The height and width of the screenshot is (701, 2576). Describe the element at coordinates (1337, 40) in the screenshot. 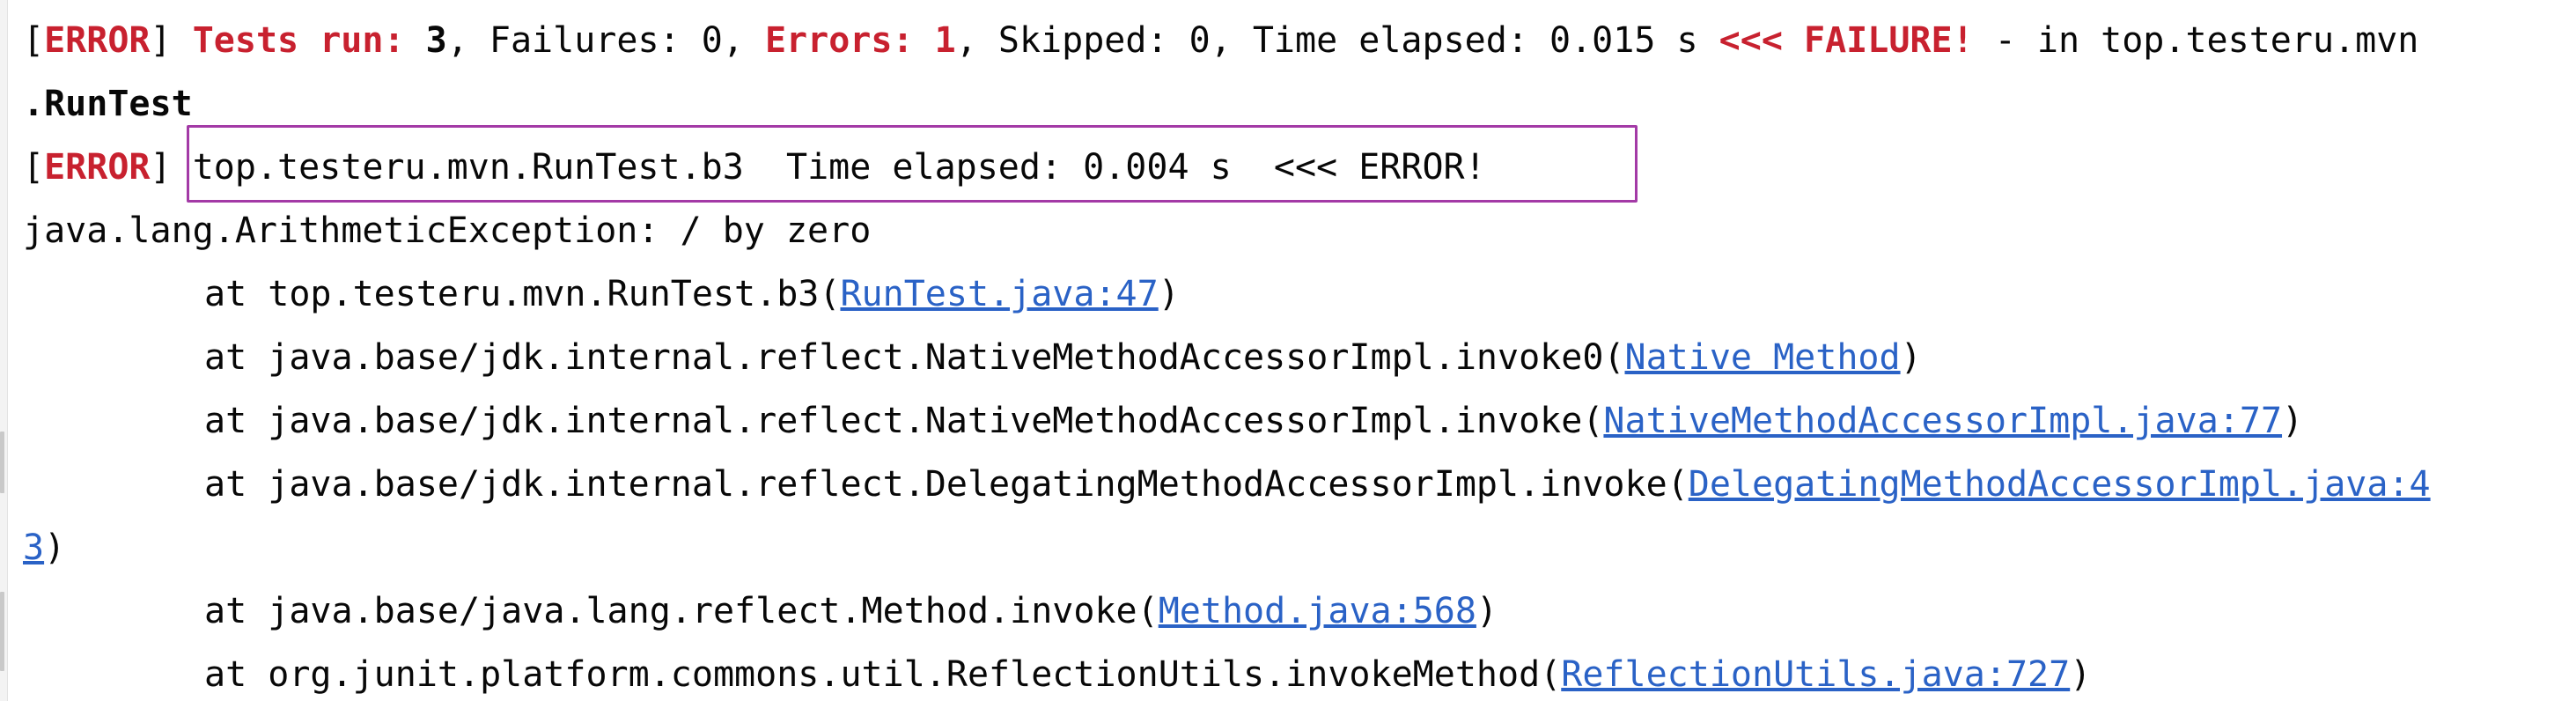

I see `skipped-and-time: , Skipped: 0, Time elapsed: 0.015 s` at that location.